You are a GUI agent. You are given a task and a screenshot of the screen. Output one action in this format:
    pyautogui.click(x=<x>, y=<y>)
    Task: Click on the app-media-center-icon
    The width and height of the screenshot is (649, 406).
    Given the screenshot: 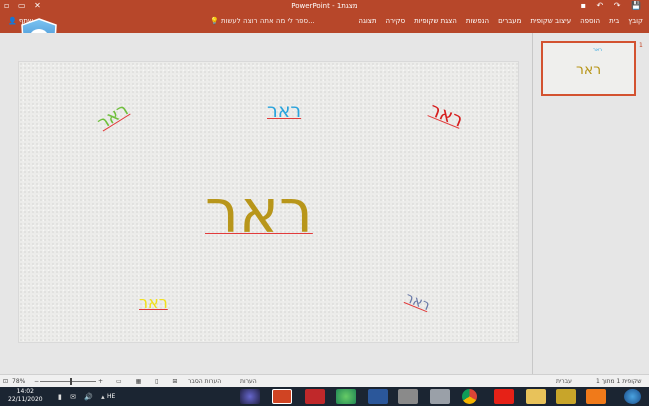 What is the action you would take?
    pyautogui.click(x=346, y=396)
    